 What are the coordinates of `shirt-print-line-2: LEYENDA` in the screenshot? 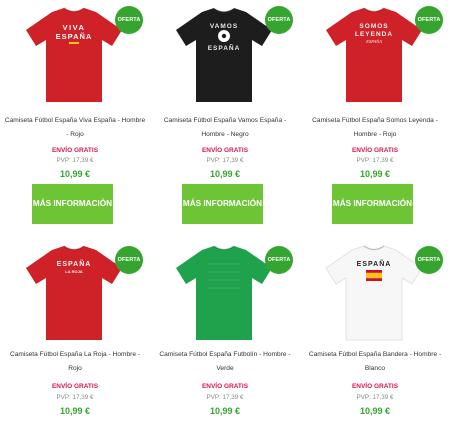 It's located at (374, 34).